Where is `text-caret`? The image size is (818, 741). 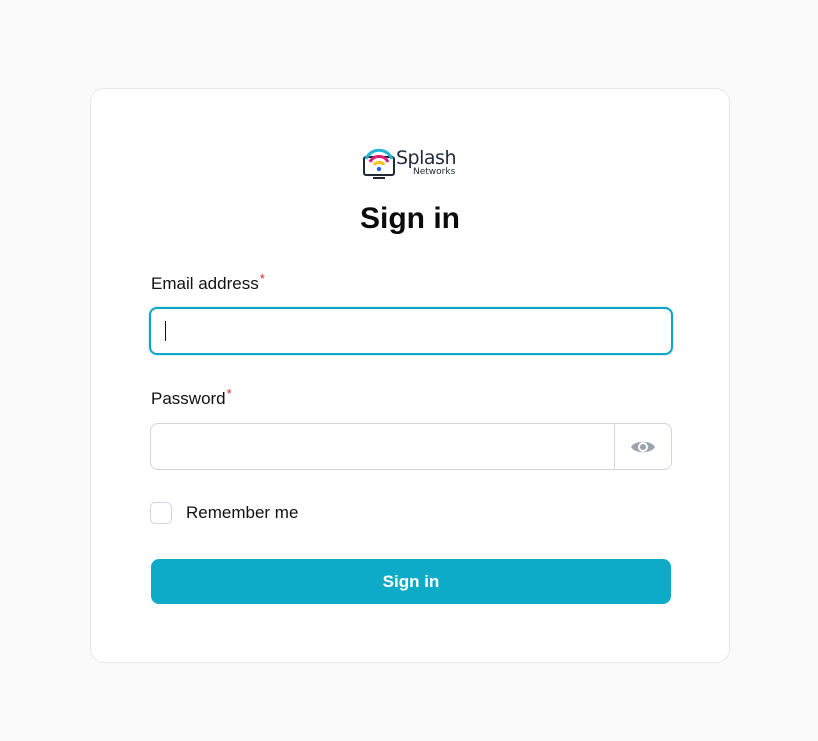
text-caret is located at coordinates (165, 331).